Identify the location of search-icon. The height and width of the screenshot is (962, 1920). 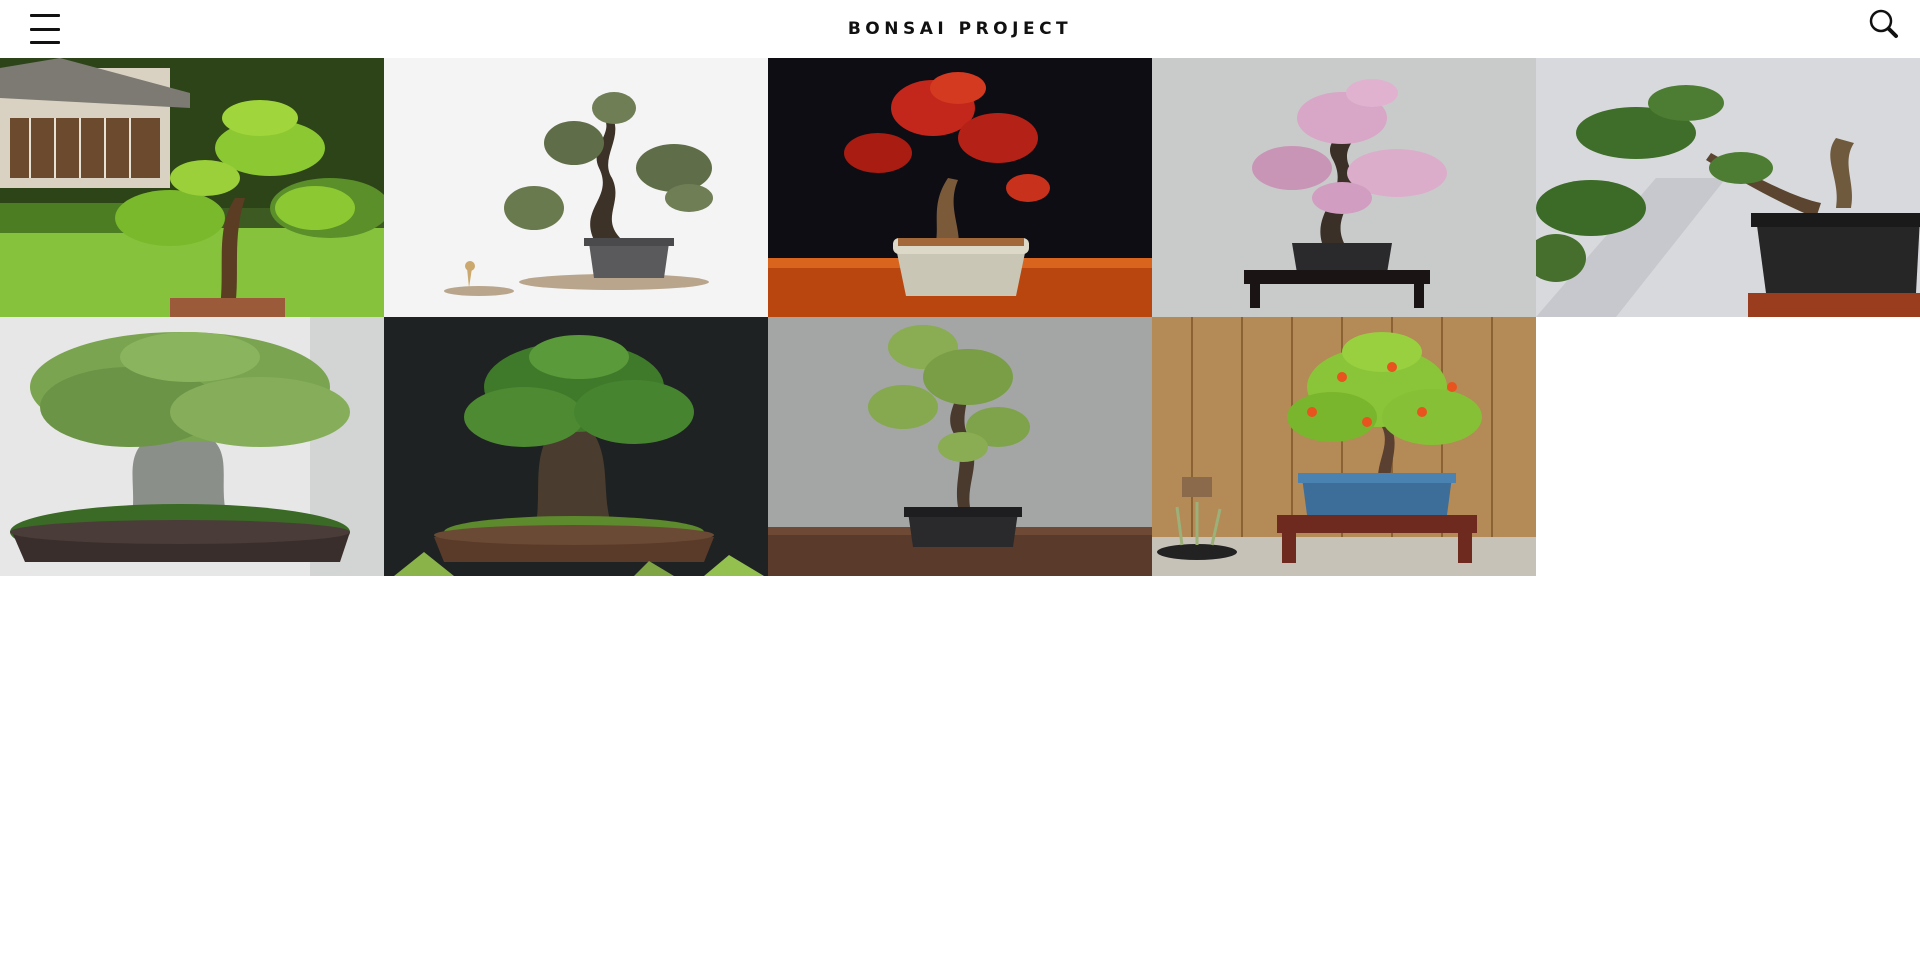
(1884, 24).